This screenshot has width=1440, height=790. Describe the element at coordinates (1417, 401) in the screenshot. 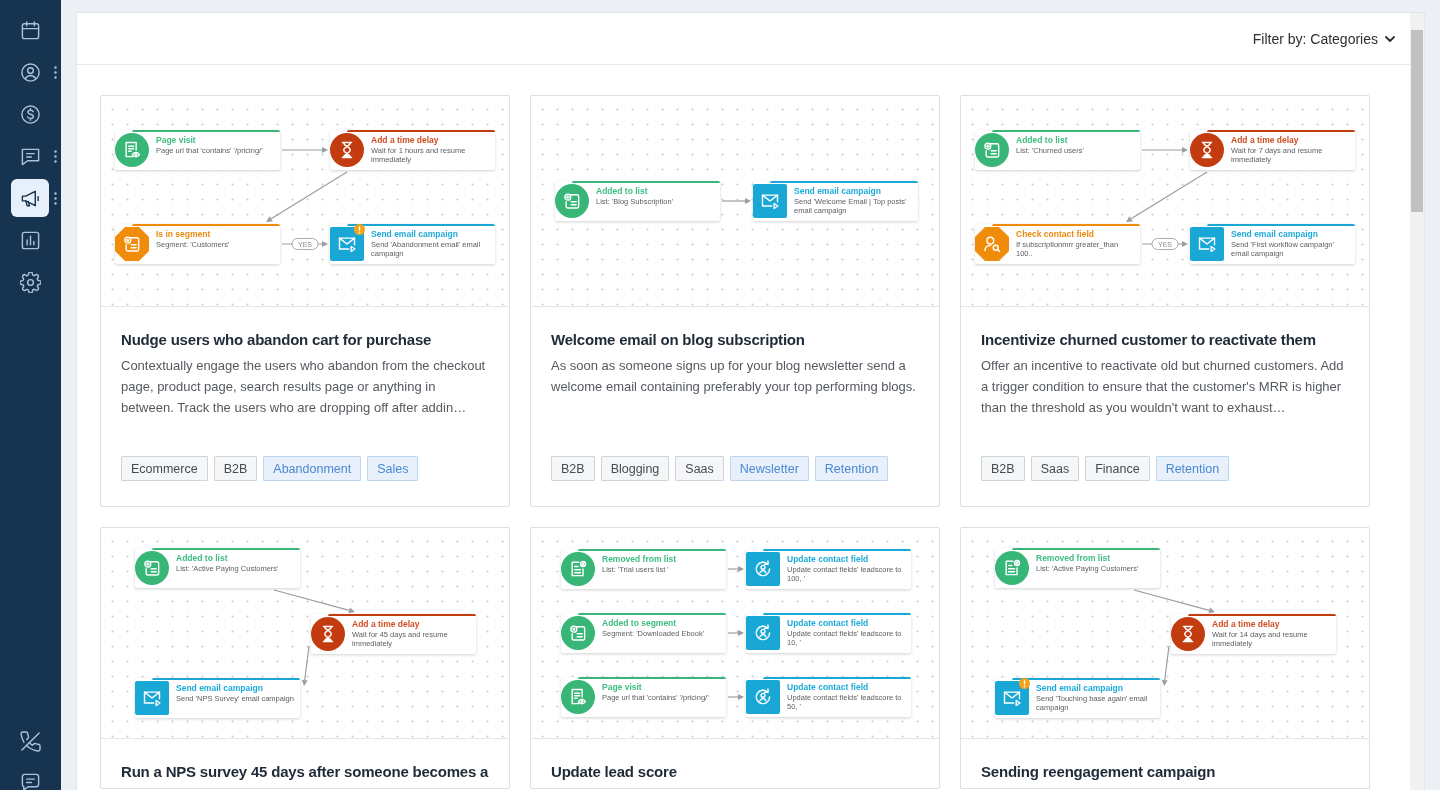

I see `scrollbar` at that location.